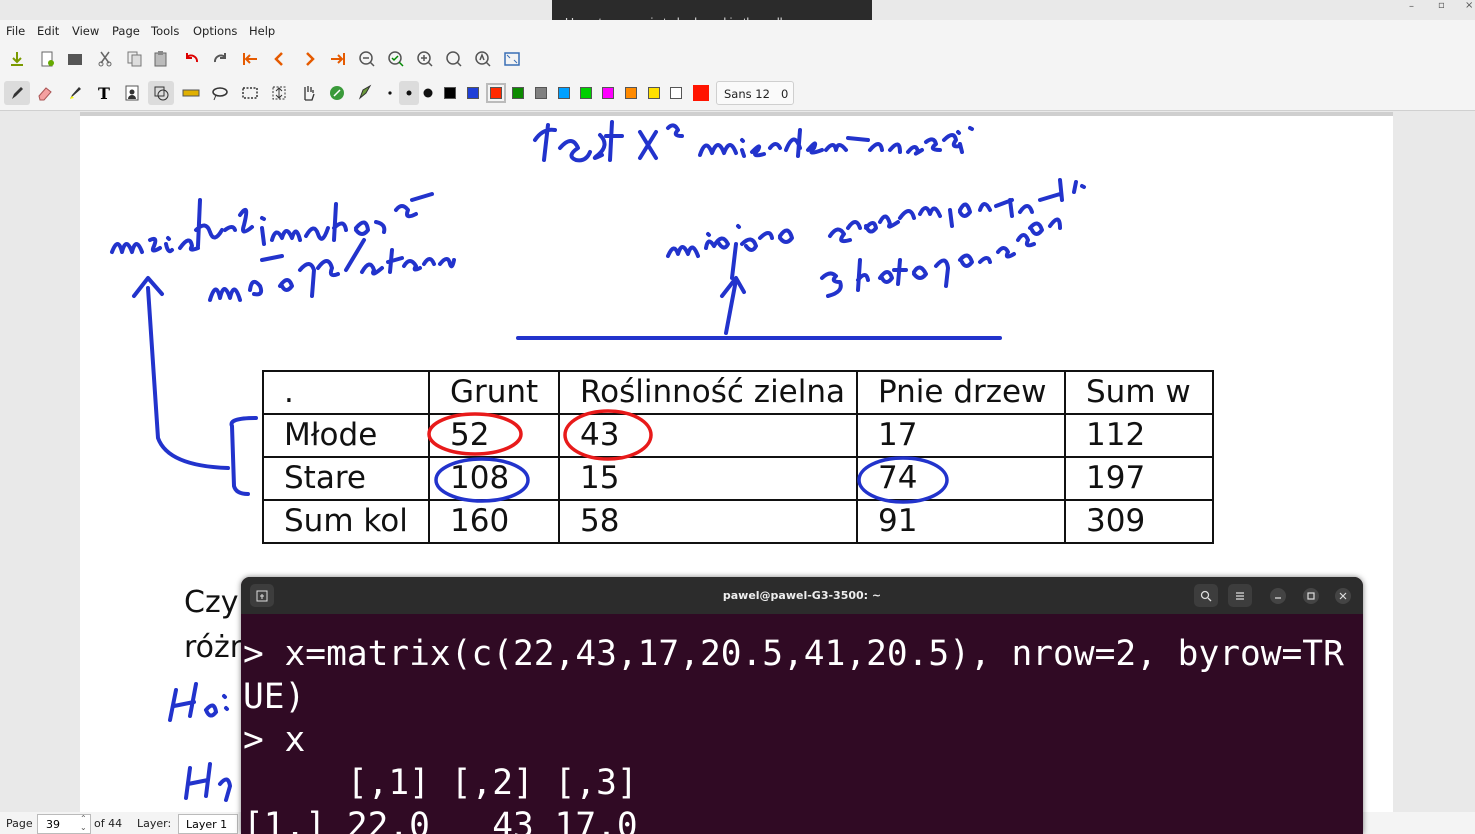 This screenshot has height=834, width=1475. I want to click on menu-bar: File Edit View Page Tools Options Help, so click(737, 31).